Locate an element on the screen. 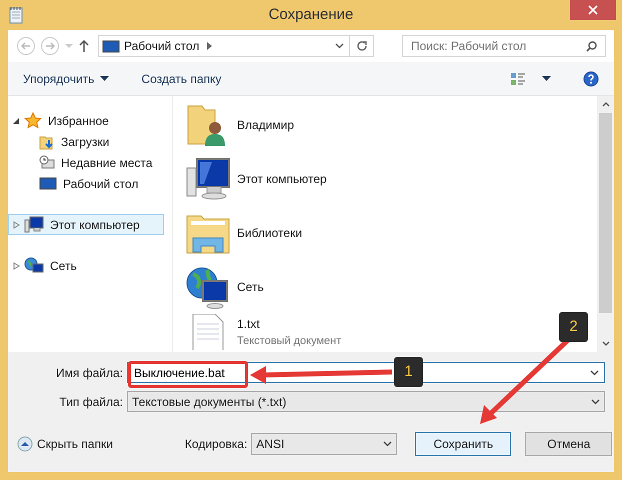  expanded-arrow-icon is located at coordinates (16, 120).